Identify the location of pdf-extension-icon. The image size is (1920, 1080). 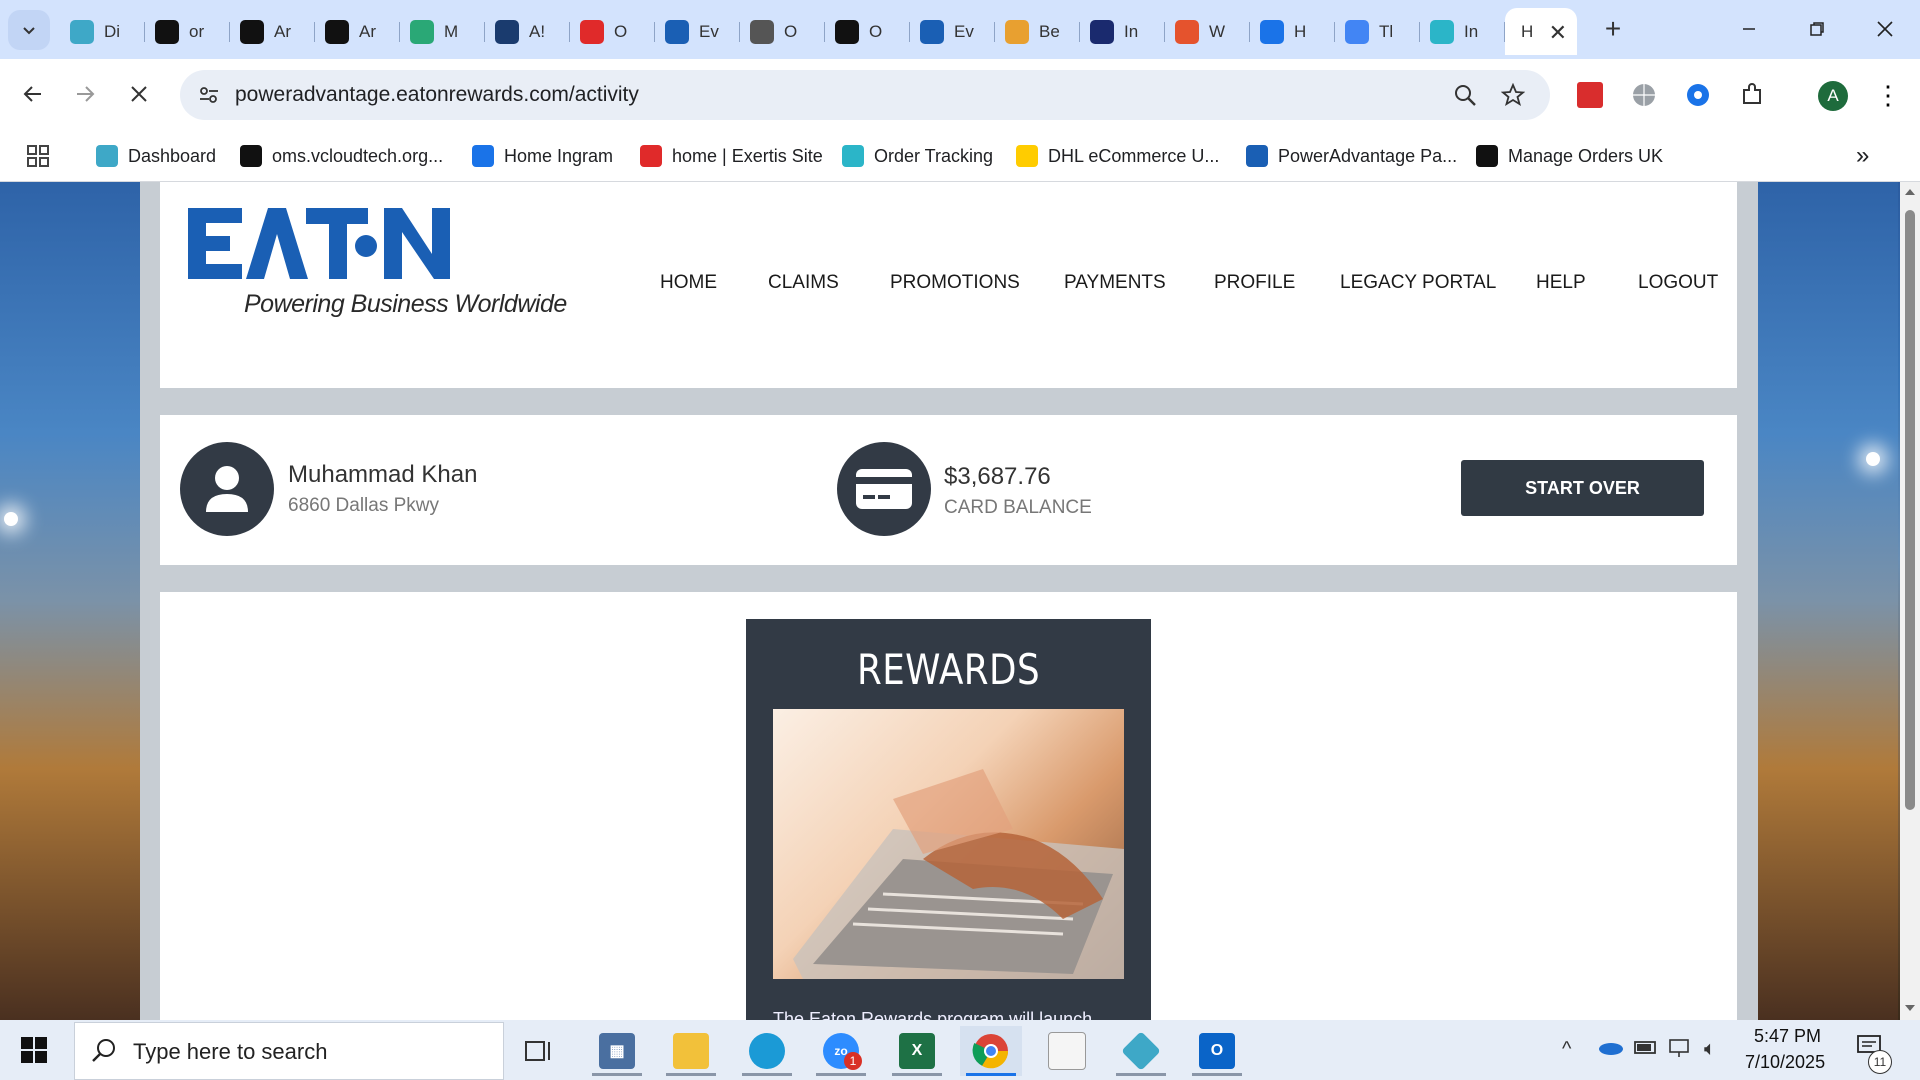
(1590, 95).